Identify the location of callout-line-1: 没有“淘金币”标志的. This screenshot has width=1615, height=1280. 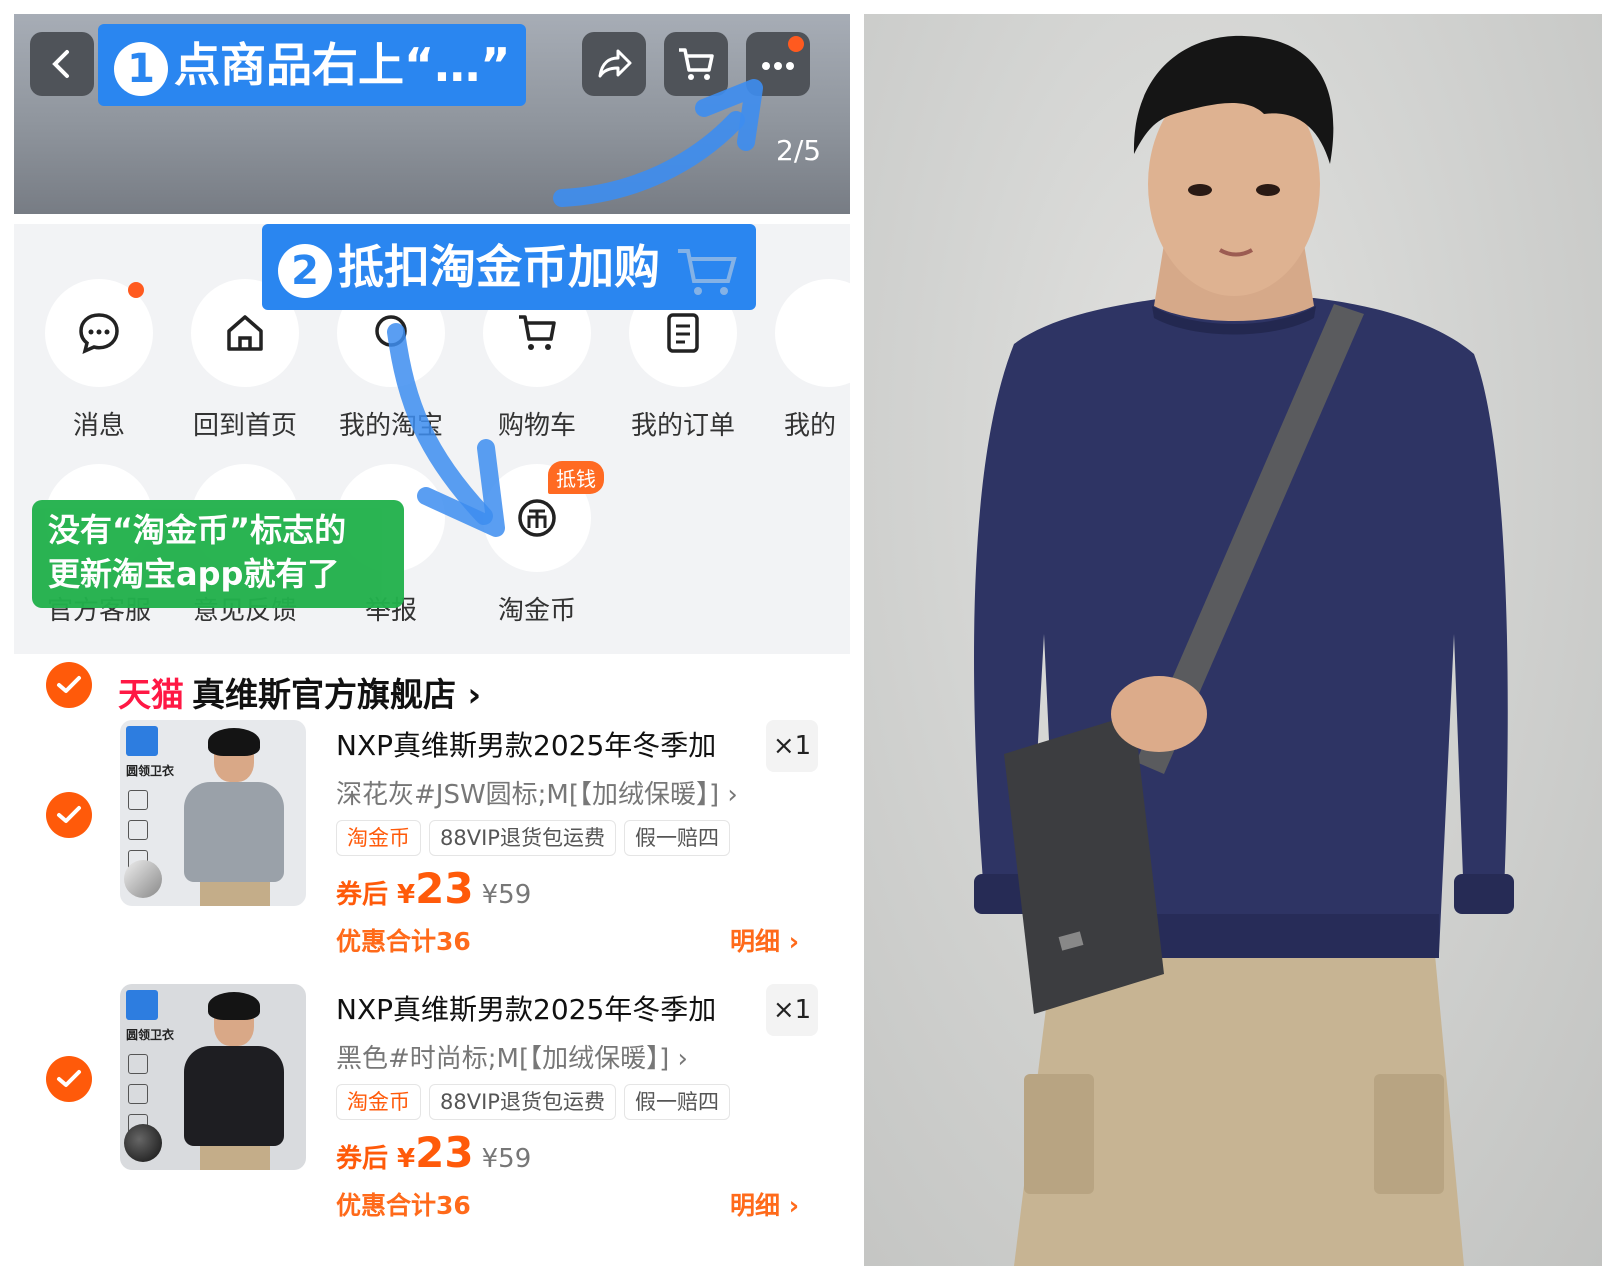
(197, 530).